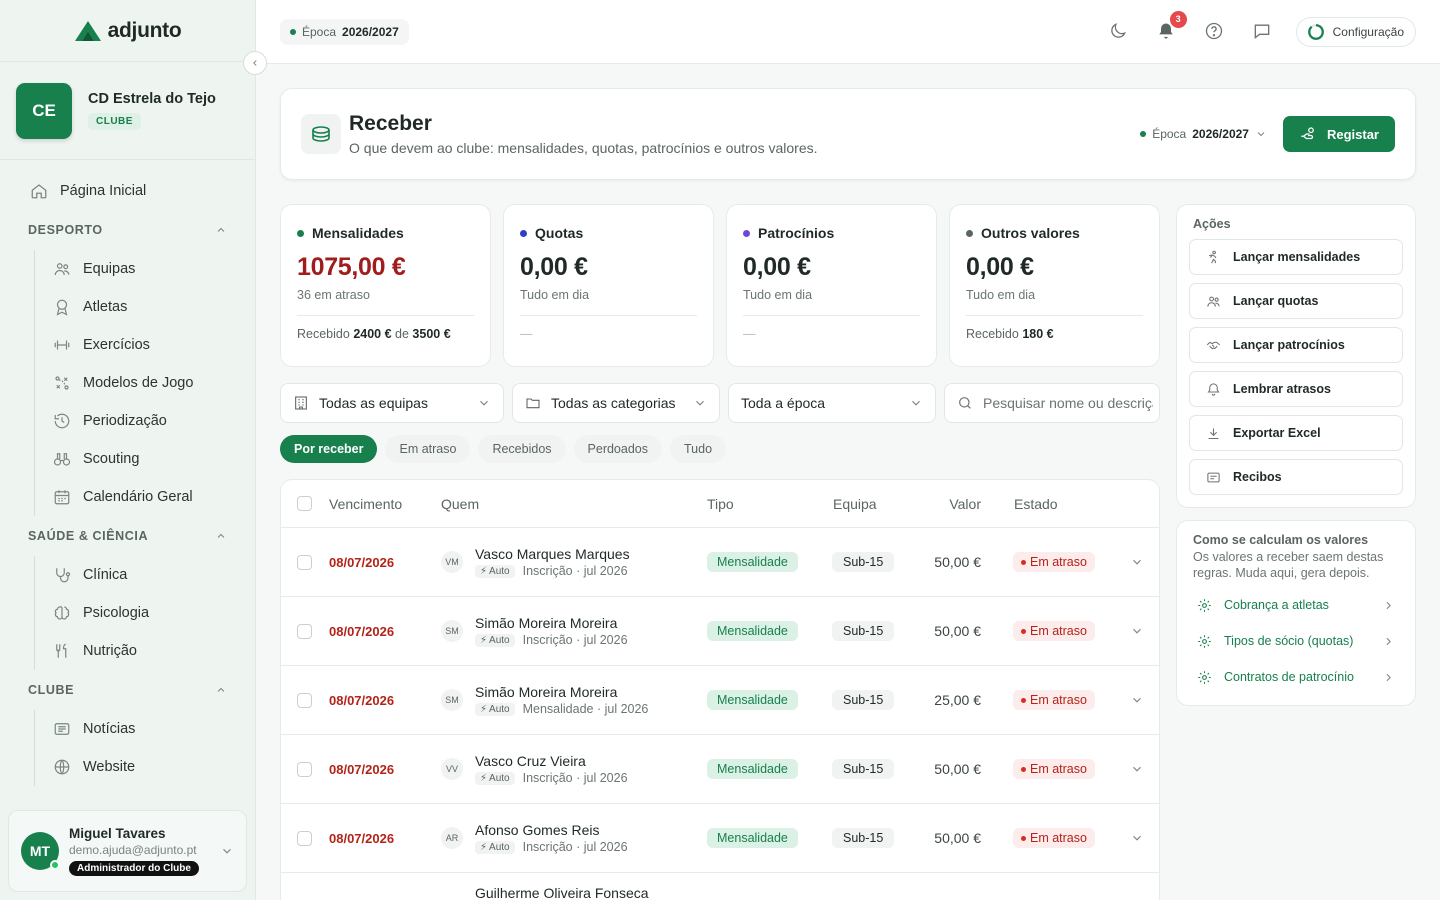 The height and width of the screenshot is (900, 1440). What do you see at coordinates (608, 285) in the screenshot?
I see `kpi-card-quotas: Quotas 0,00 € Tudo em dia —` at bounding box center [608, 285].